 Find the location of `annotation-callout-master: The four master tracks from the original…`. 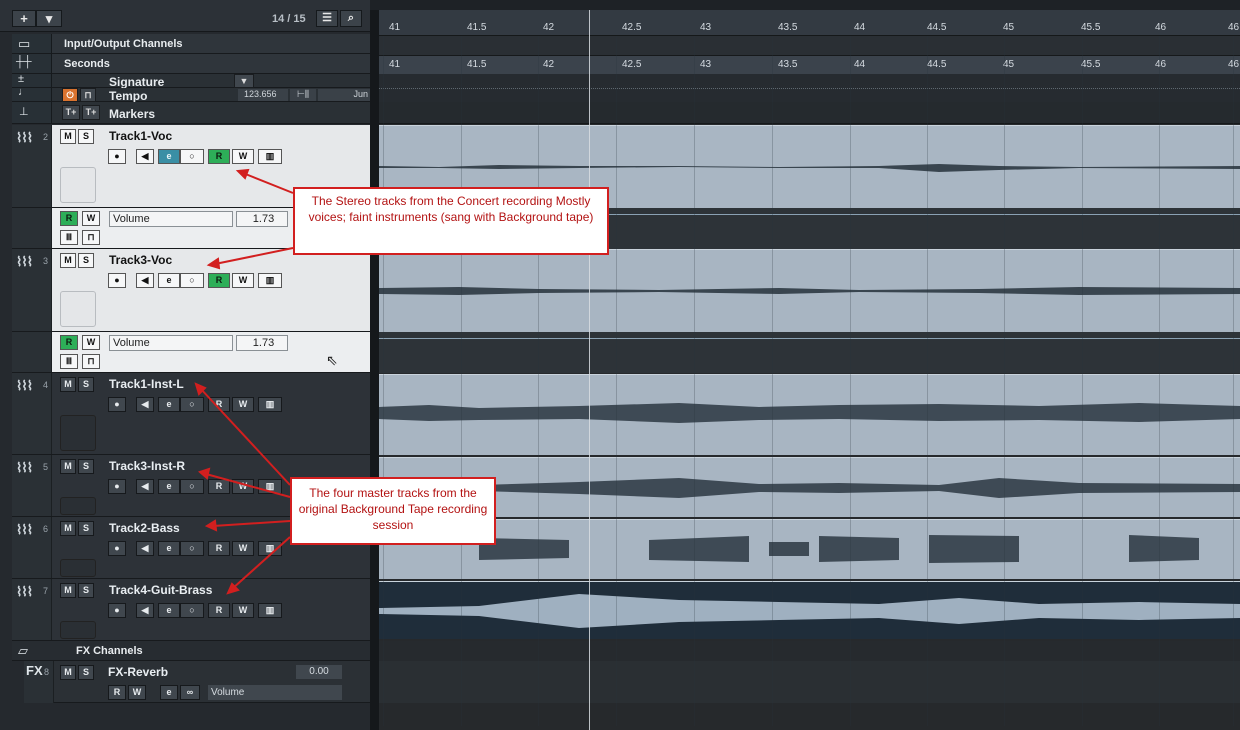

annotation-callout-master: The four master tracks from the original… is located at coordinates (393, 511).